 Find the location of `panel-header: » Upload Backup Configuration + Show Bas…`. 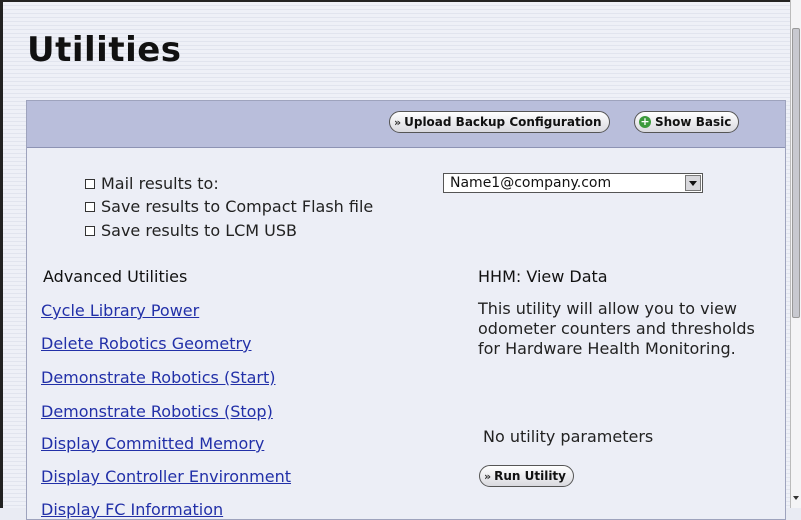

panel-header: » Upload Backup Configuration + Show Bas… is located at coordinates (406, 124).